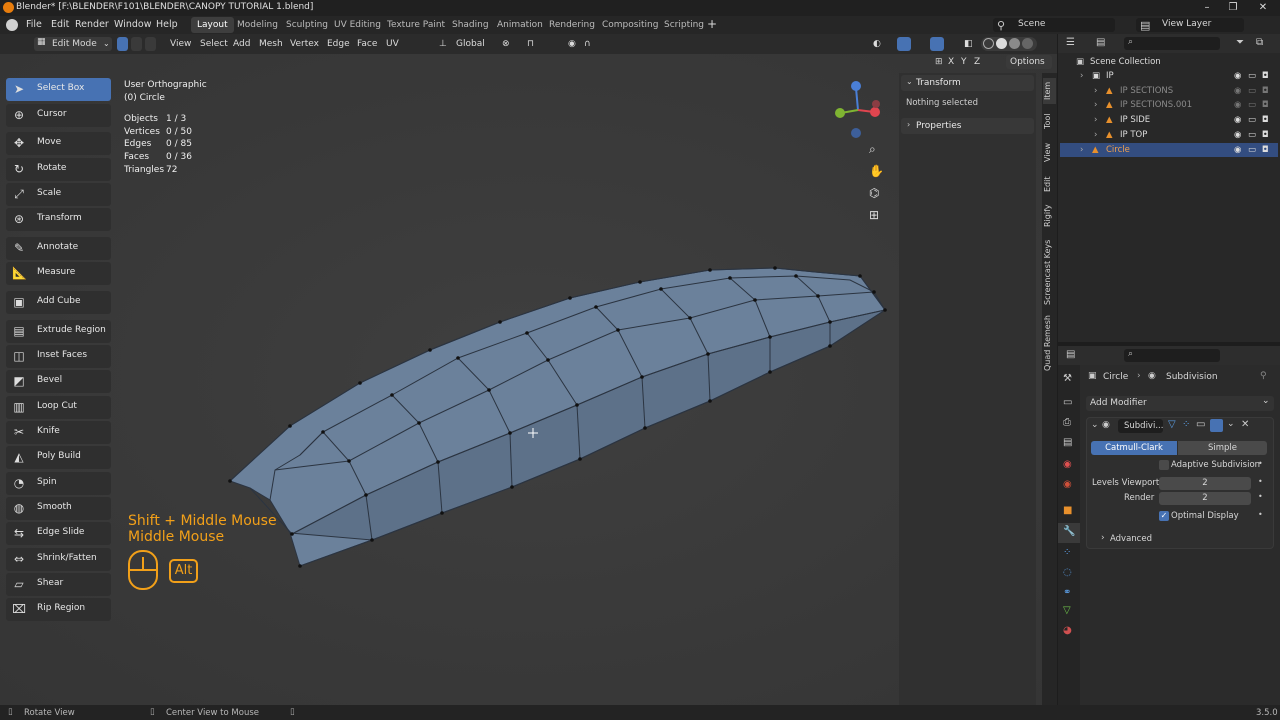 The image size is (1280, 720). Describe the element at coordinates (467, 44) in the screenshot. I see `transform-orientation-selector: ⊥ Global` at that location.